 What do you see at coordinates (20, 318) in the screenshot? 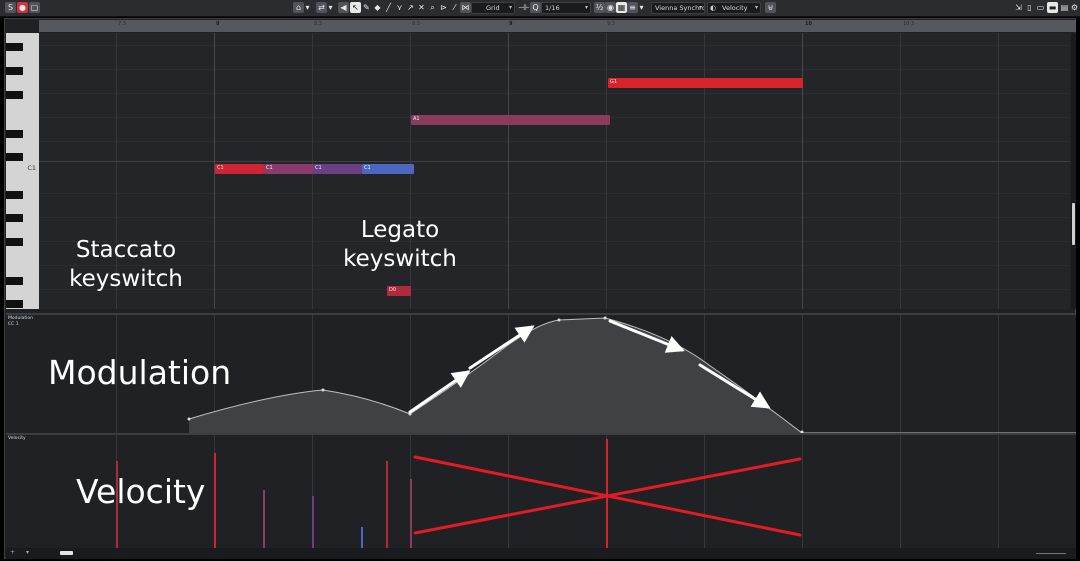
I see `lane-title: Modulation` at bounding box center [20, 318].